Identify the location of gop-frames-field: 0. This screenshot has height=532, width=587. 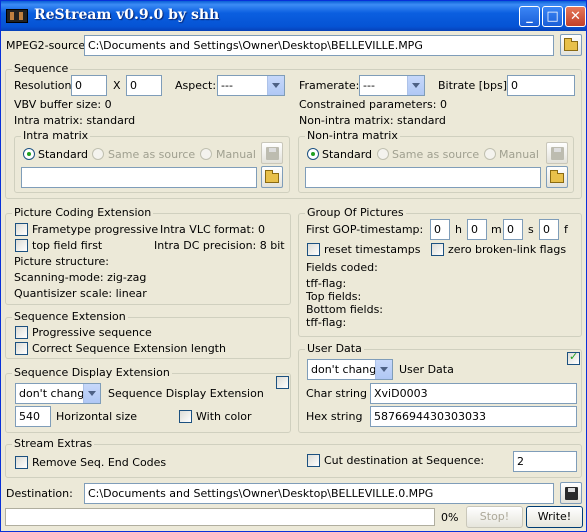
(549, 229).